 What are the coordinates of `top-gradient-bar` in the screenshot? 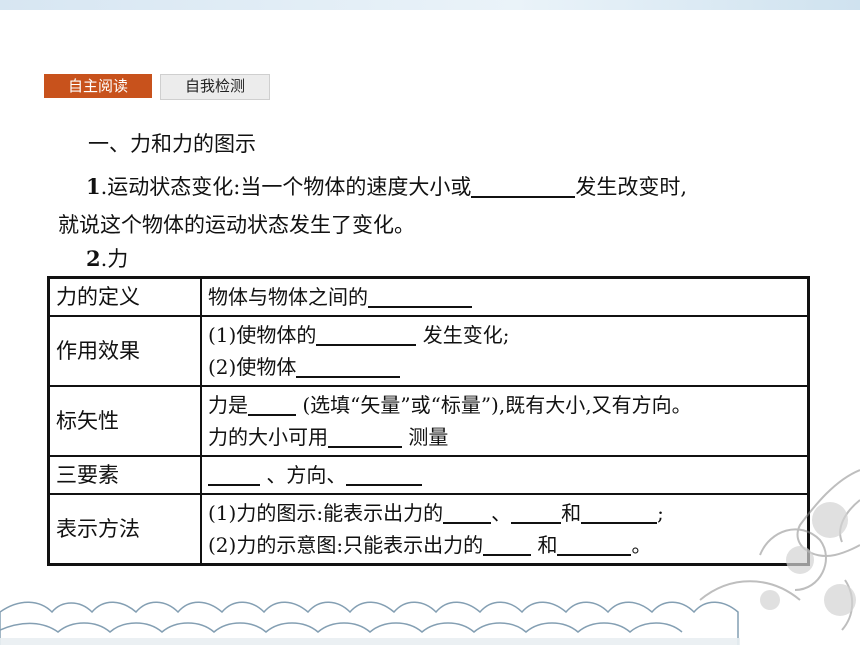 It's located at (430, 5).